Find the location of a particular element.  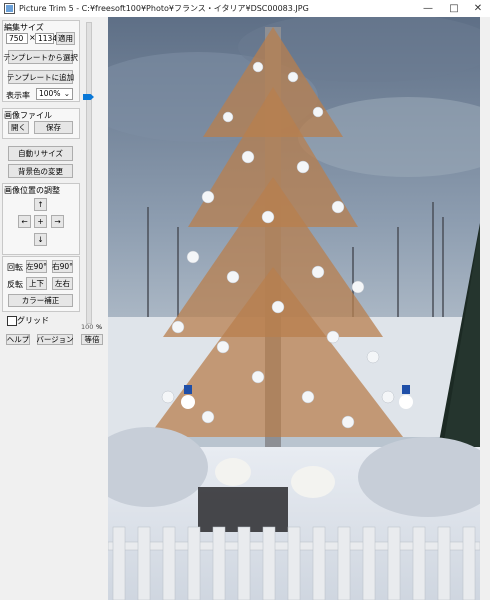

add-template-button: テンプレートに追加 is located at coordinates (40, 77).